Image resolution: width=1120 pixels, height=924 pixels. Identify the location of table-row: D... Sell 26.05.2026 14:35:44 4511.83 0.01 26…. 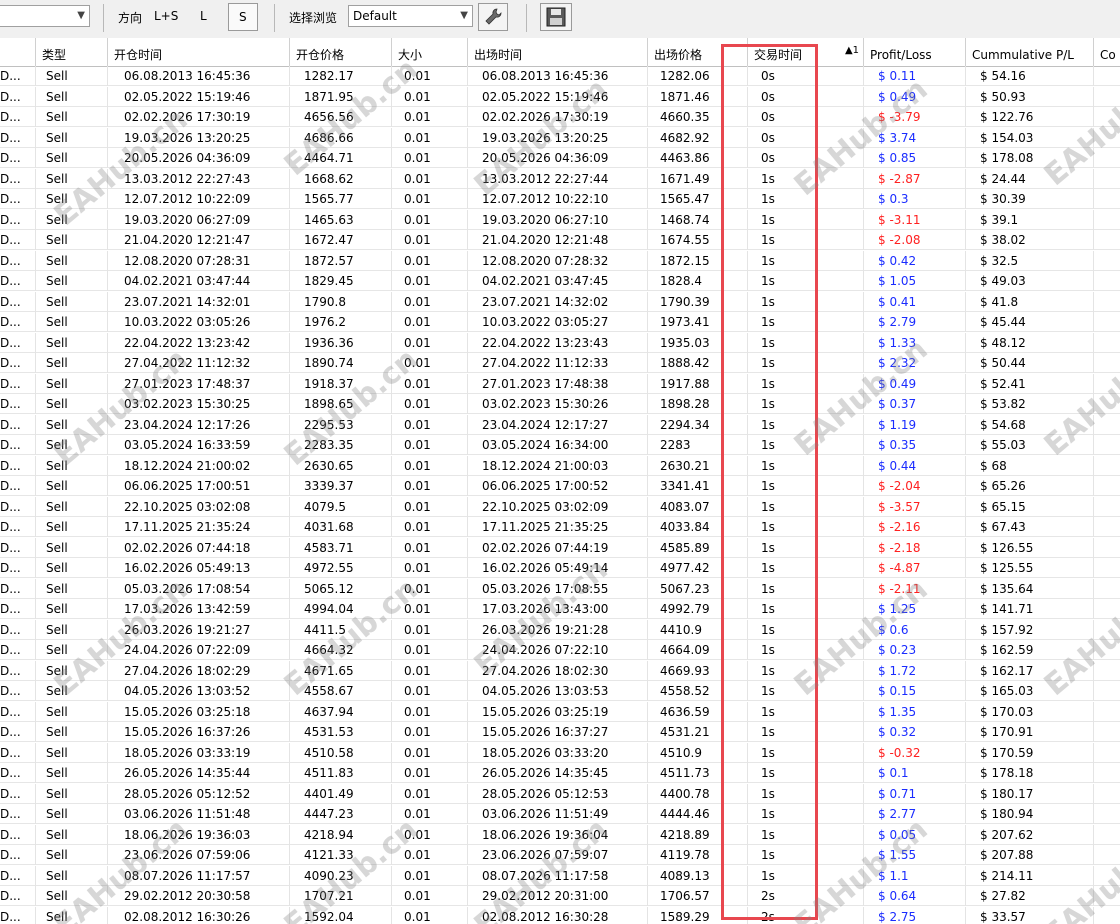
(560, 773).